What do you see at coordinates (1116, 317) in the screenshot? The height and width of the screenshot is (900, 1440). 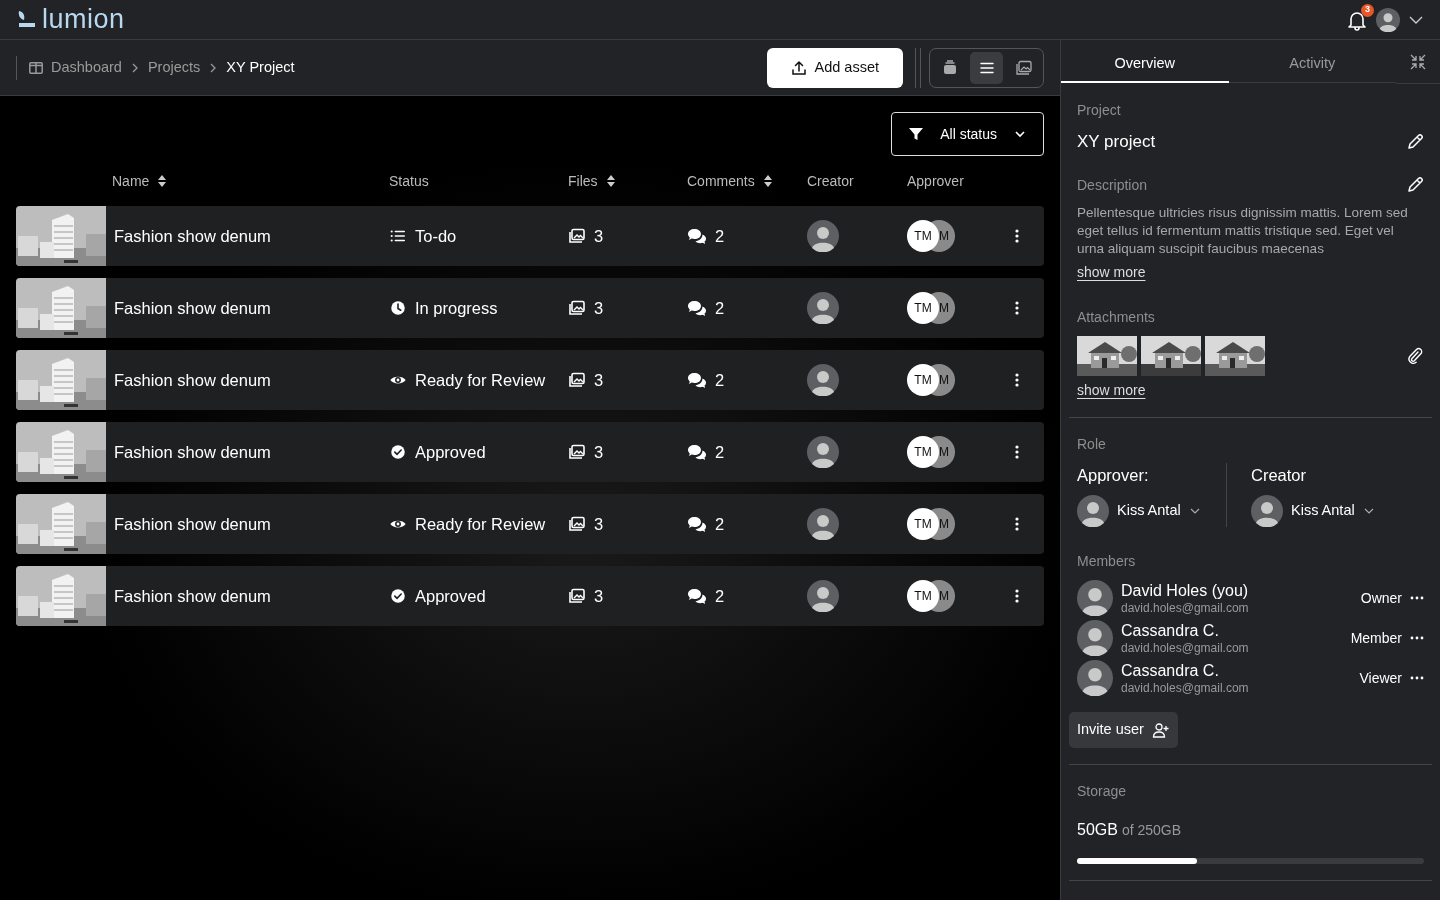 I see `section-label: Attachments` at bounding box center [1116, 317].